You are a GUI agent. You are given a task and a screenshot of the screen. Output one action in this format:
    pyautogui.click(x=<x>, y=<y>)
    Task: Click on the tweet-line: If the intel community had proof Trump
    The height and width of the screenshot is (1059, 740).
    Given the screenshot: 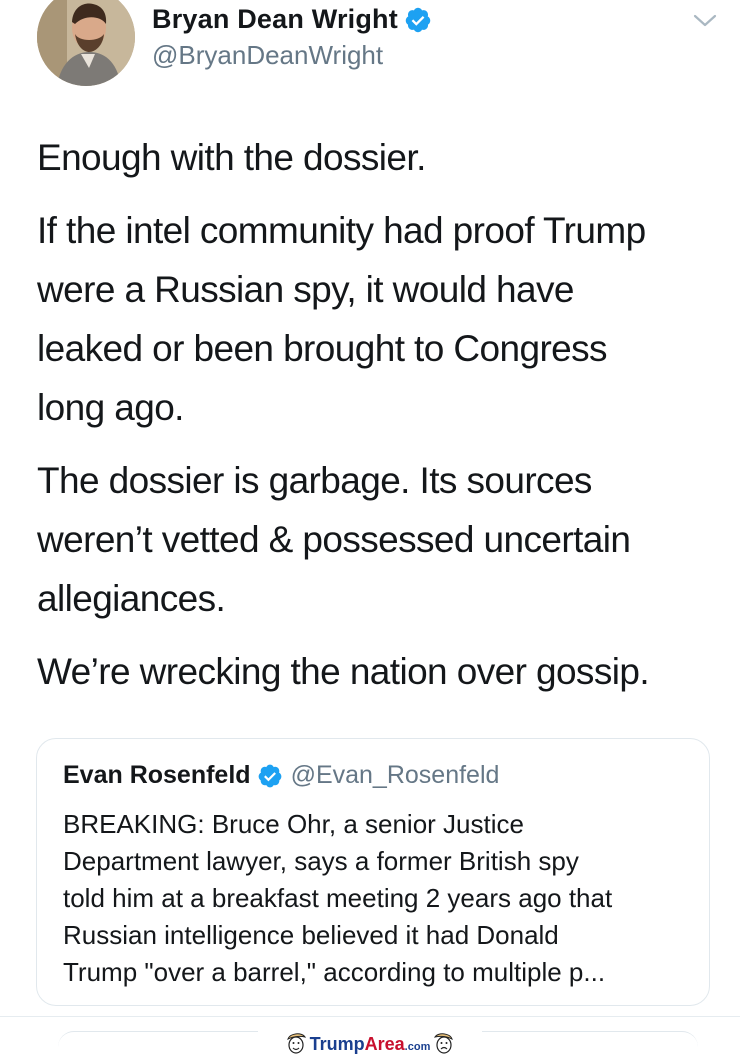 What is the action you would take?
    pyautogui.click(x=341, y=230)
    